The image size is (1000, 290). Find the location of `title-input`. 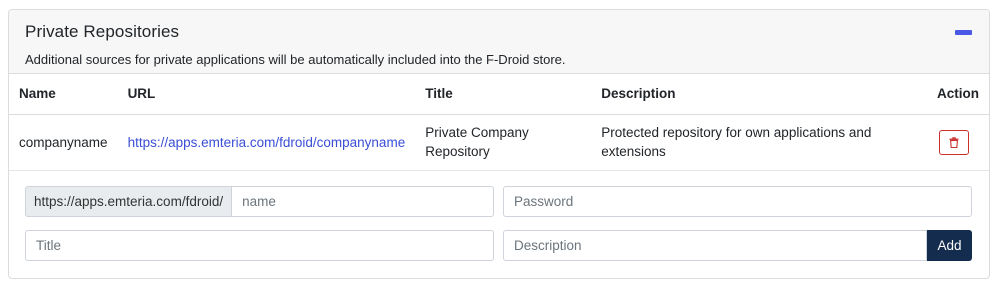

title-input is located at coordinates (259, 245).